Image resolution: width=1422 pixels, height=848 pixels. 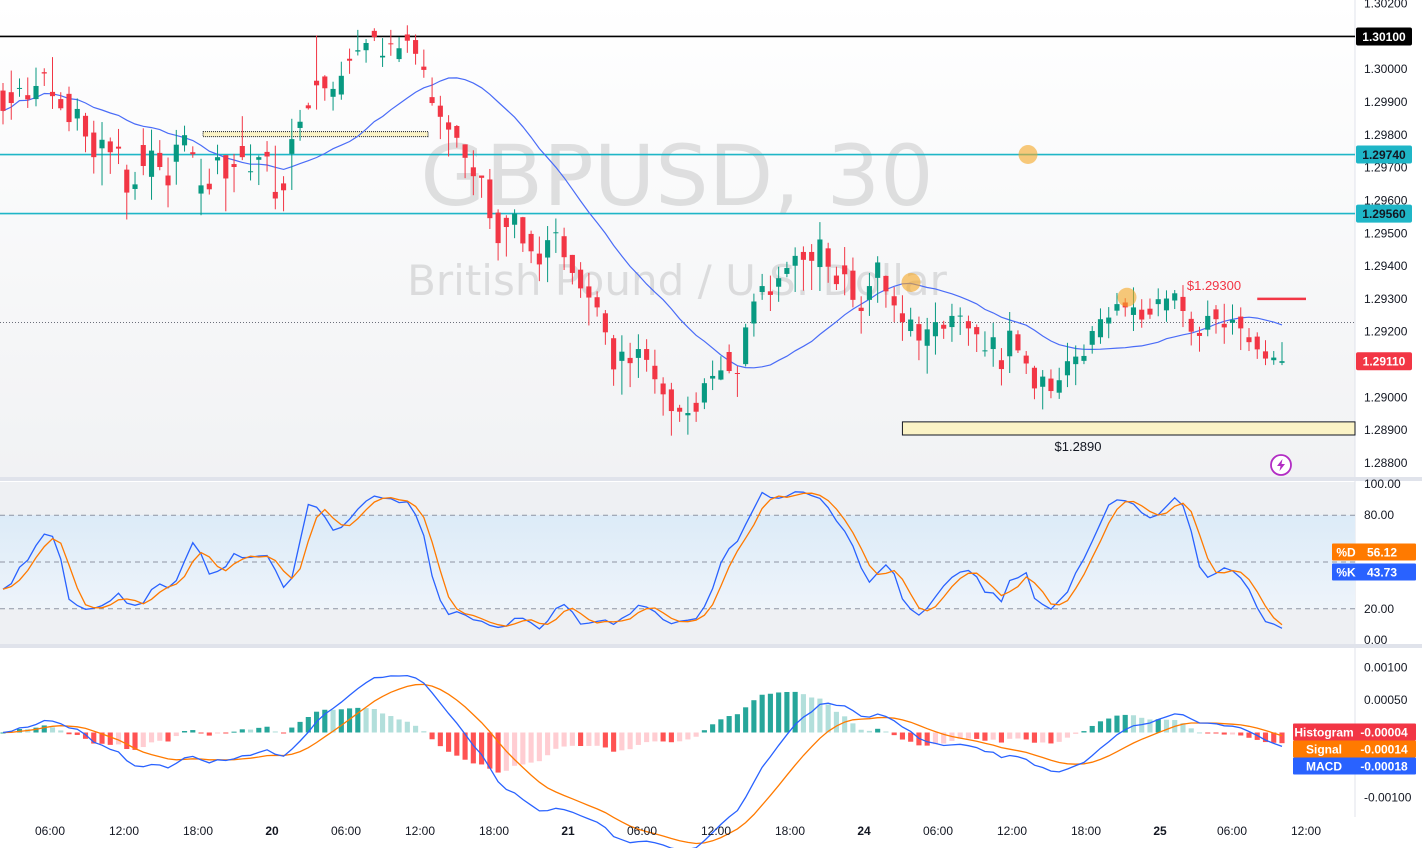 I want to click on price-tag-level-2: 1.29740, so click(x=1384, y=155).